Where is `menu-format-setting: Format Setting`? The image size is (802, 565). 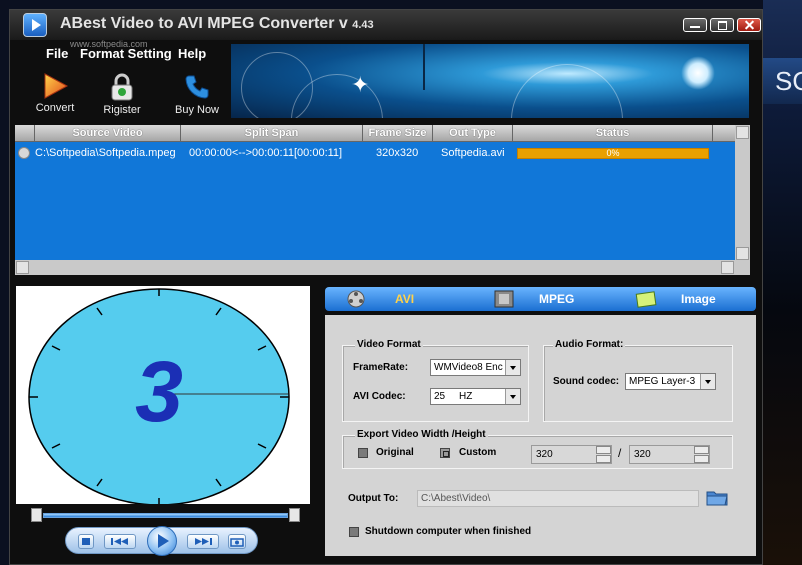 menu-format-setting: Format Setting is located at coordinates (126, 53).